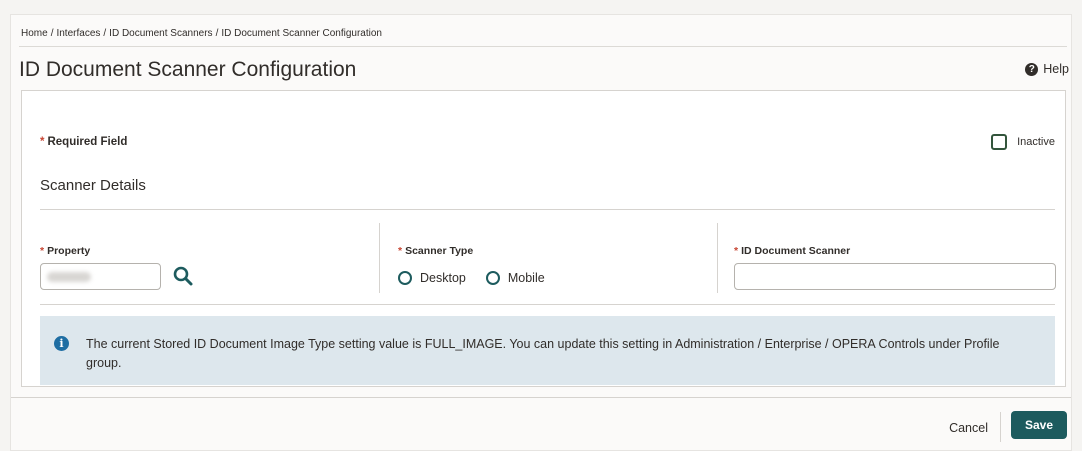  I want to click on property-label-text: Property, so click(69, 251).